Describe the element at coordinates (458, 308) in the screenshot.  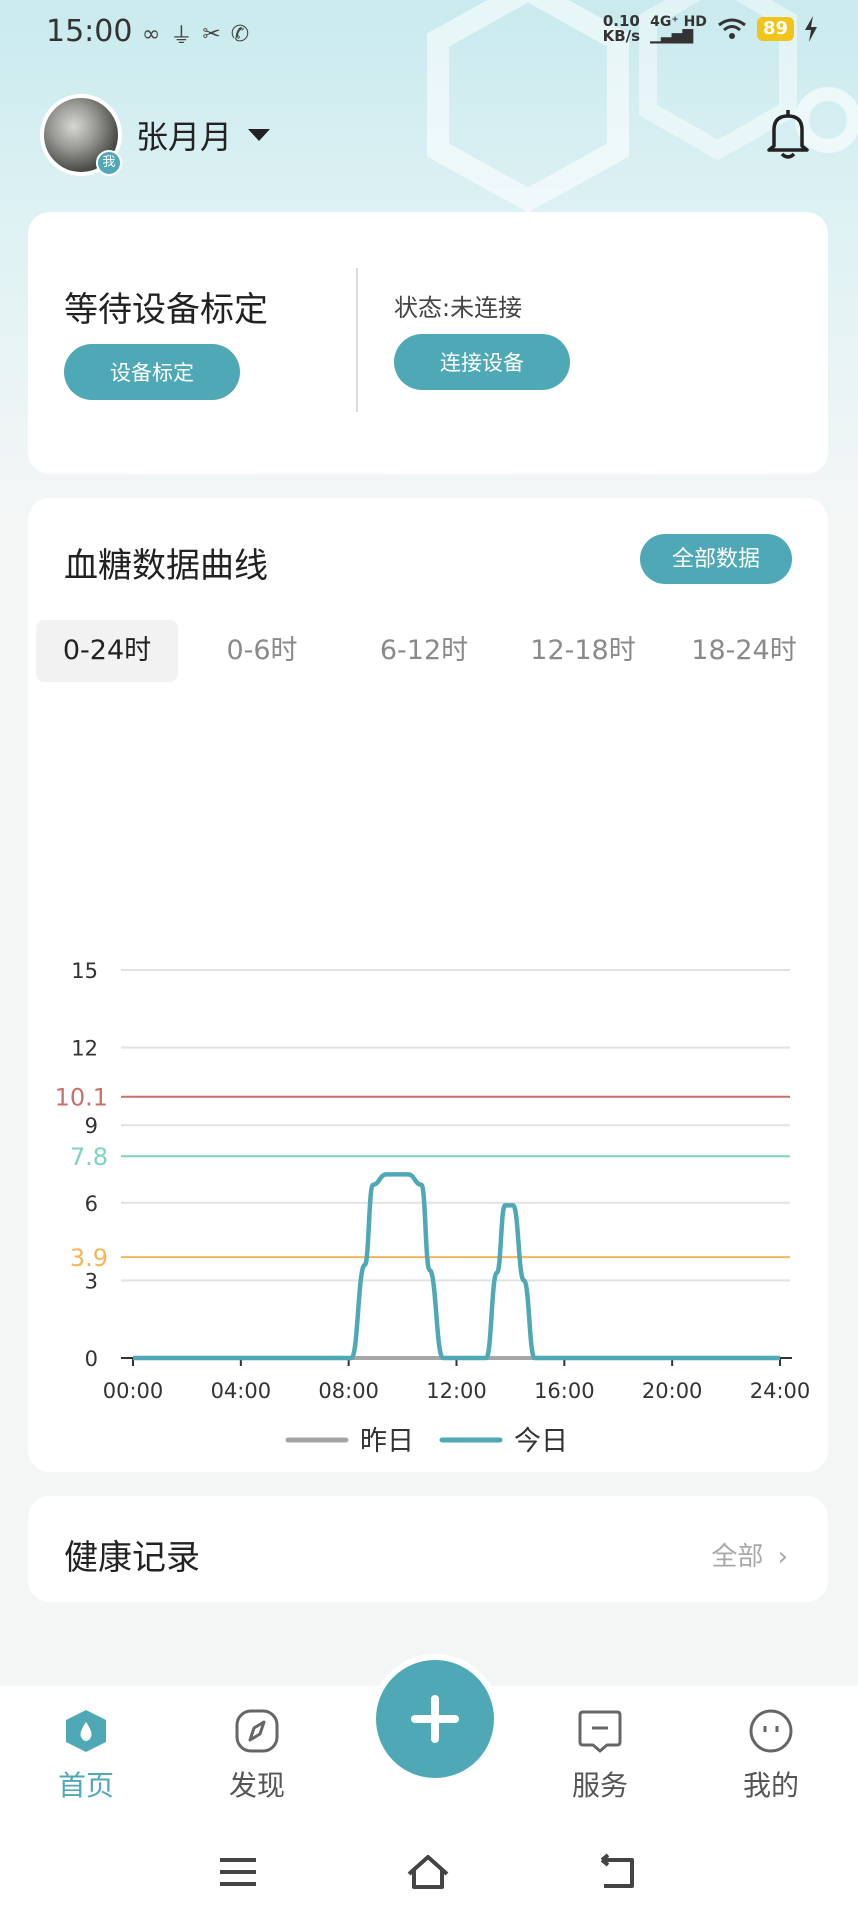
I see `connection-status: 状态:未连接` at that location.